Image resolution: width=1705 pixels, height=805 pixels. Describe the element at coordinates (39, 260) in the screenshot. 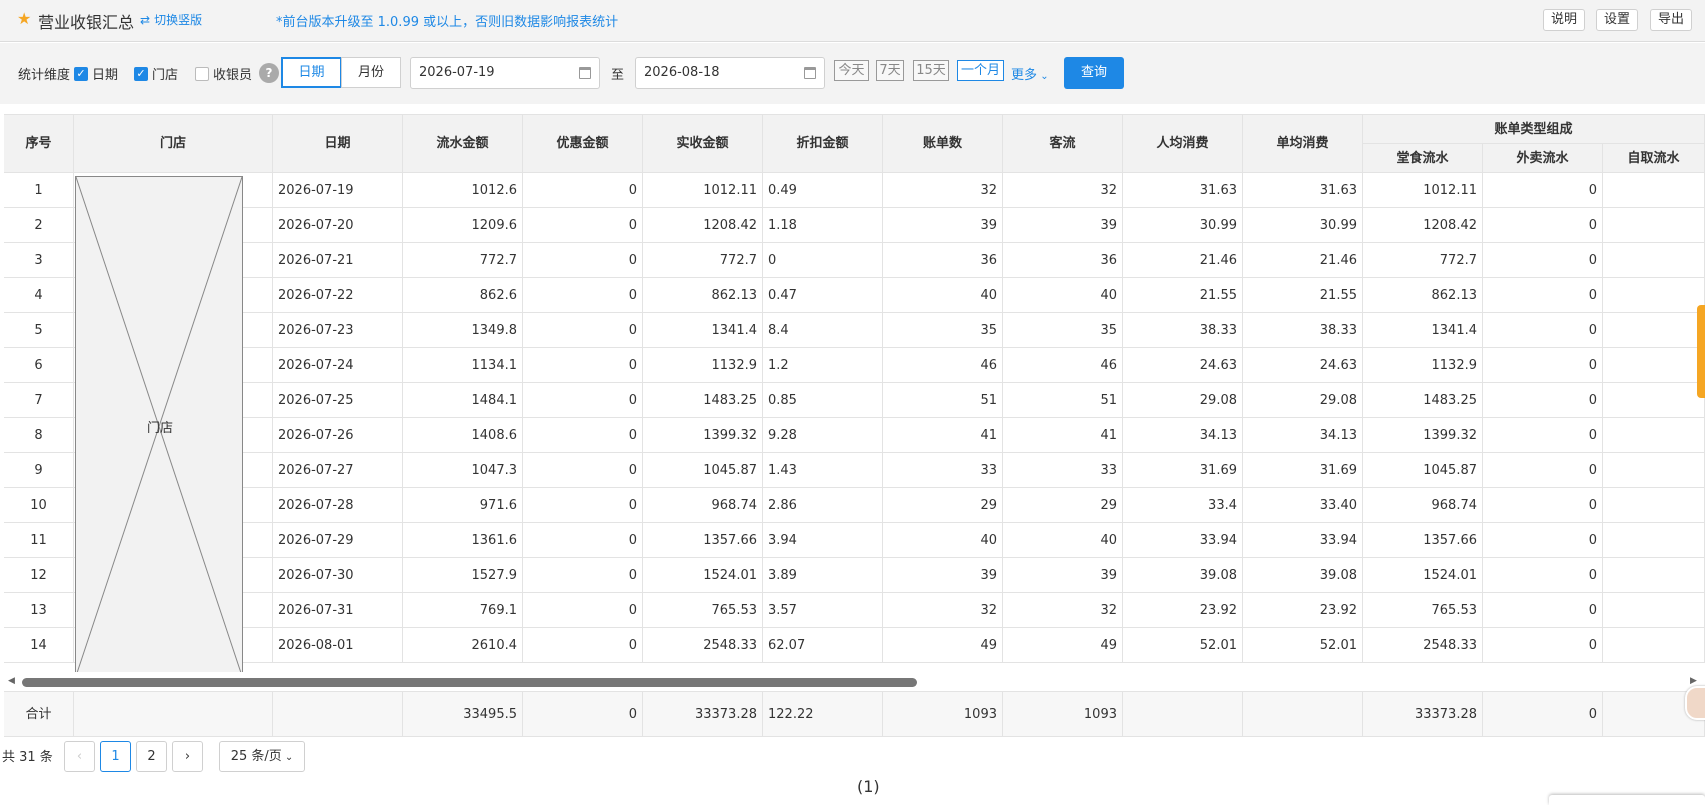

I see `cell-seq: 3` at that location.